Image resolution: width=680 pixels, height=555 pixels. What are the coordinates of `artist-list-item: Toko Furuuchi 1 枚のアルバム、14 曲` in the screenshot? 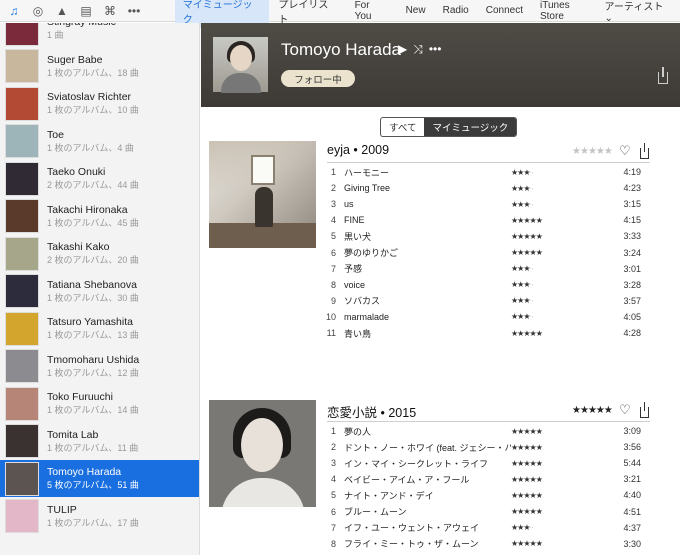 It's located at (99, 403).